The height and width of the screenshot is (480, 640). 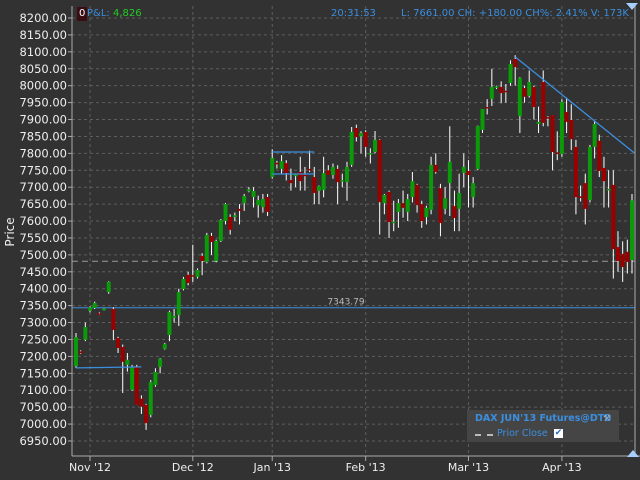 I want to click on instrument-name: DAX JUN'13 Futures@DTB, so click(x=543, y=418).